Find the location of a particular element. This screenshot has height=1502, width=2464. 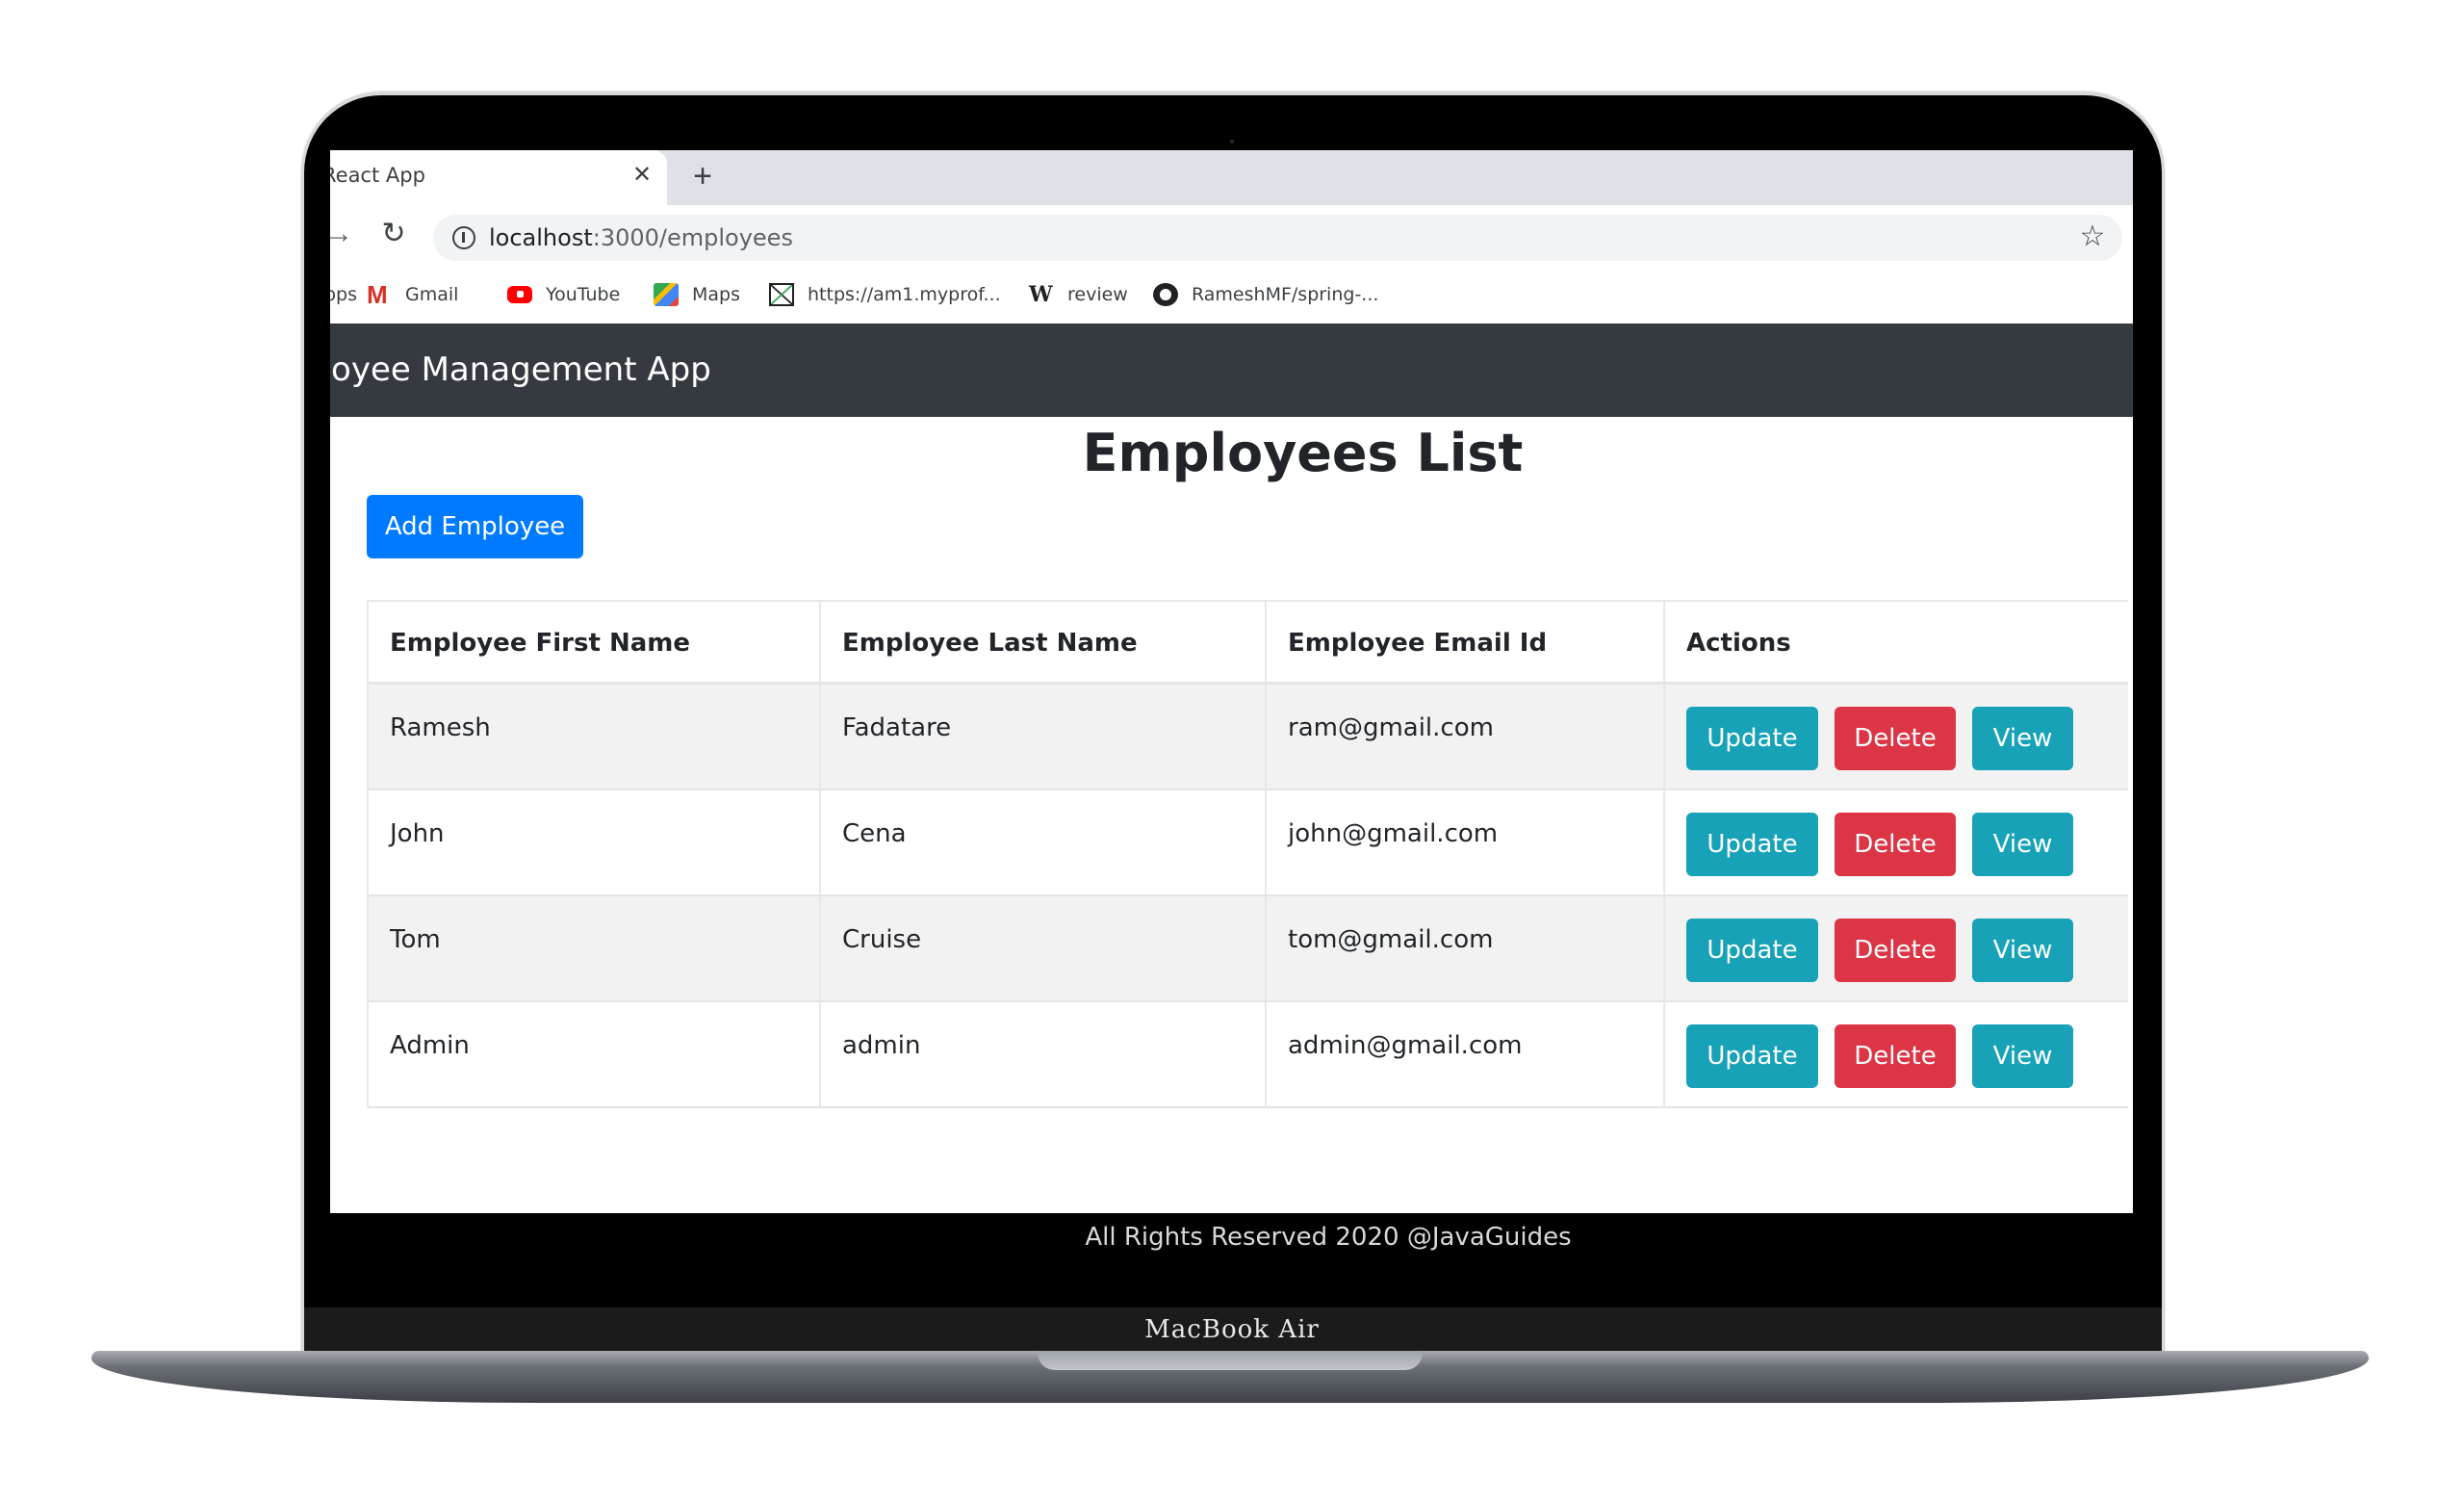

cell-last-name: Cruise is located at coordinates (1044, 948).